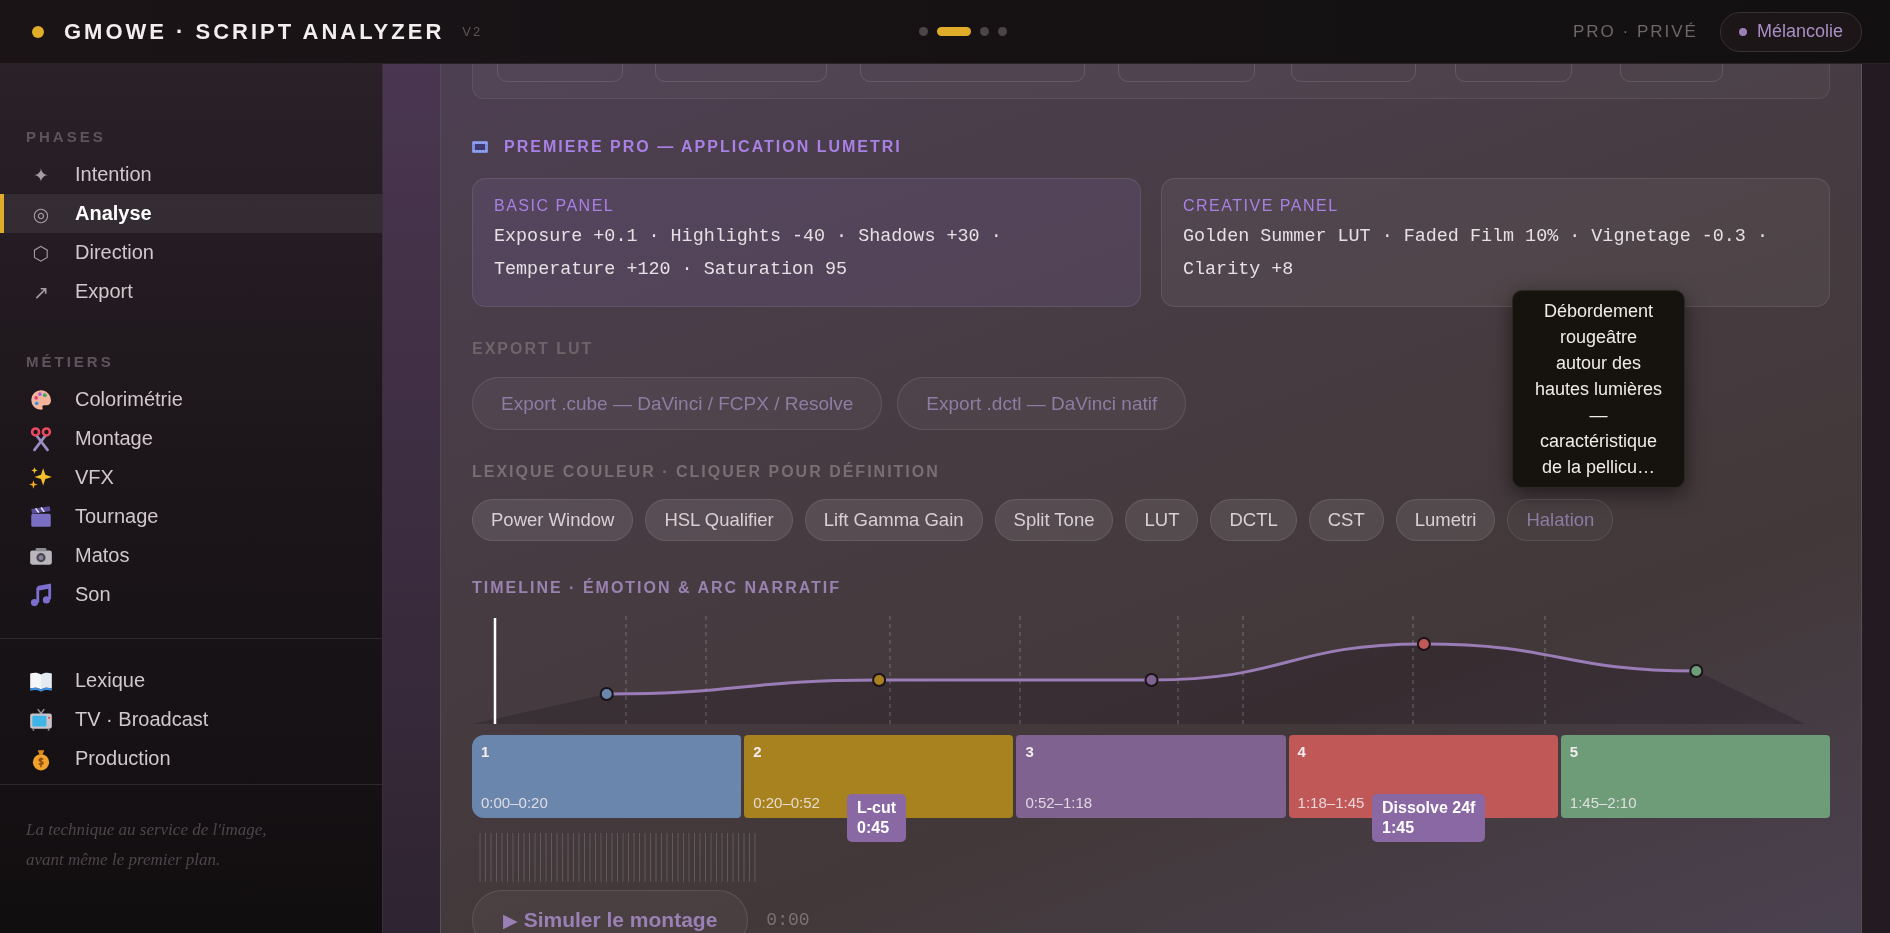 This screenshot has height=933, width=1890. Describe the element at coordinates (788, 920) in the screenshot. I see `playback-time: 0:00` at that location.